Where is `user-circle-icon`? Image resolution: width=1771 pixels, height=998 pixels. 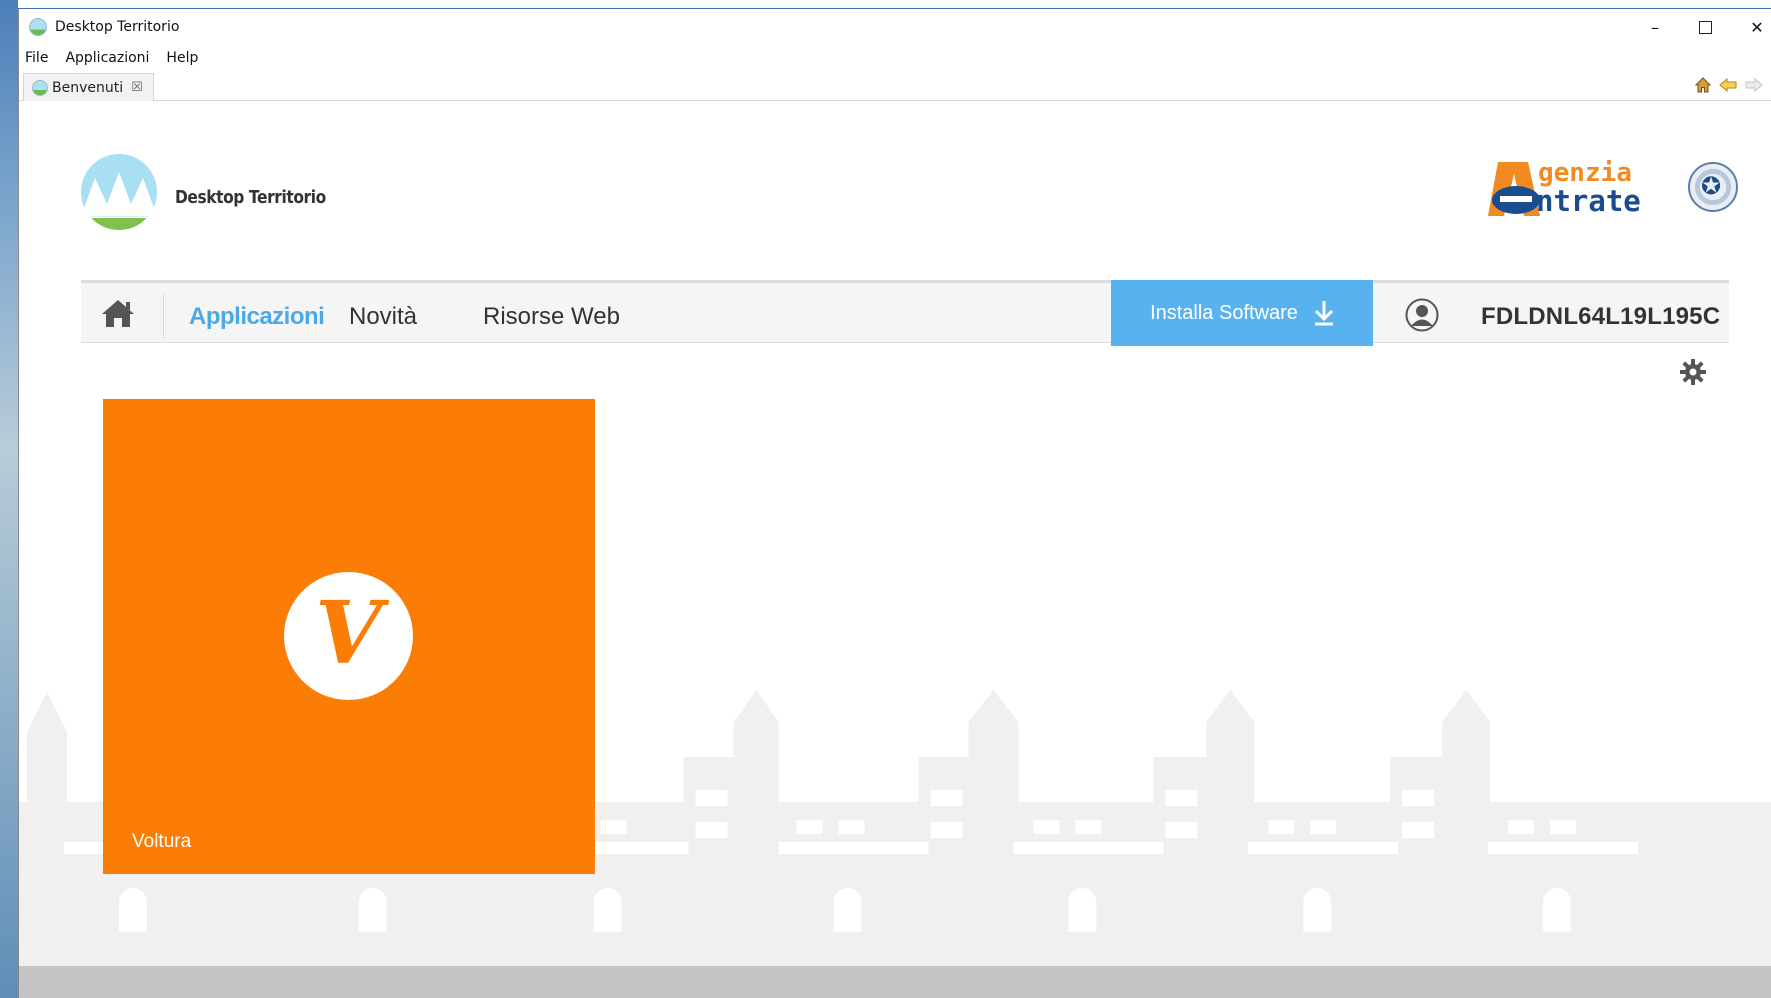
user-circle-icon is located at coordinates (1422, 315).